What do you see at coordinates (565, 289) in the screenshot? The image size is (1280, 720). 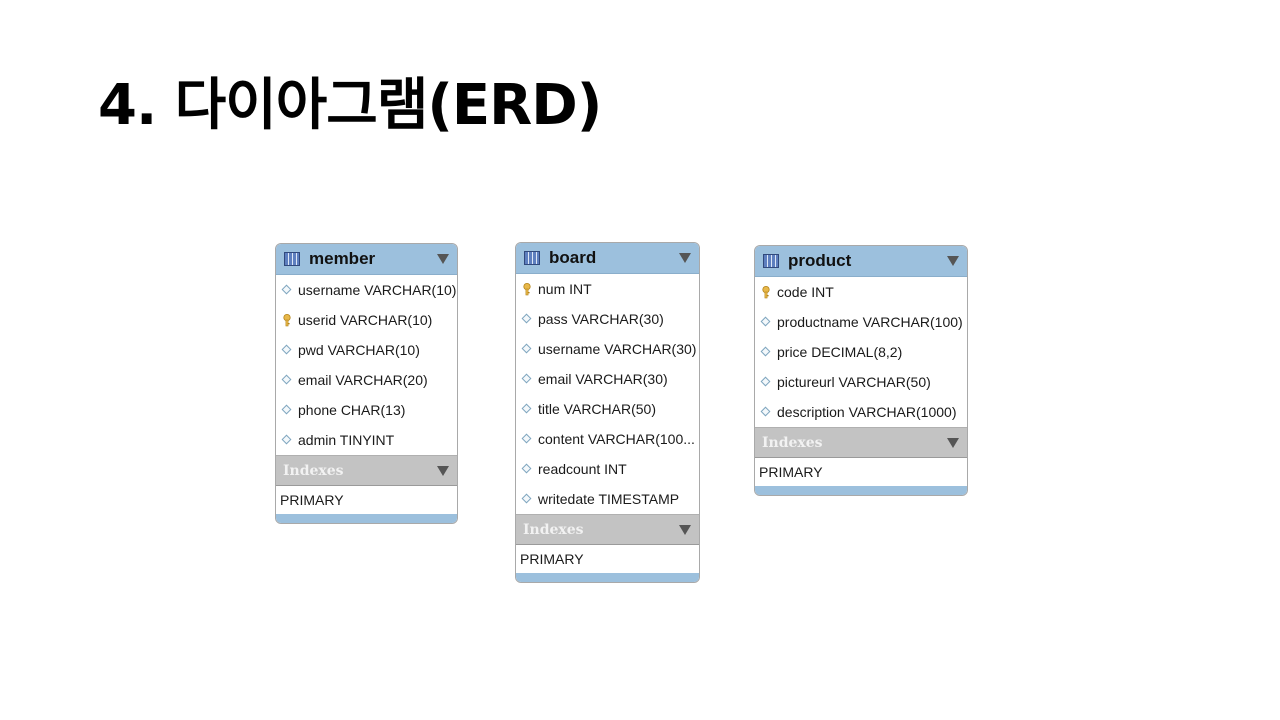 I see `column-label: num INT` at bounding box center [565, 289].